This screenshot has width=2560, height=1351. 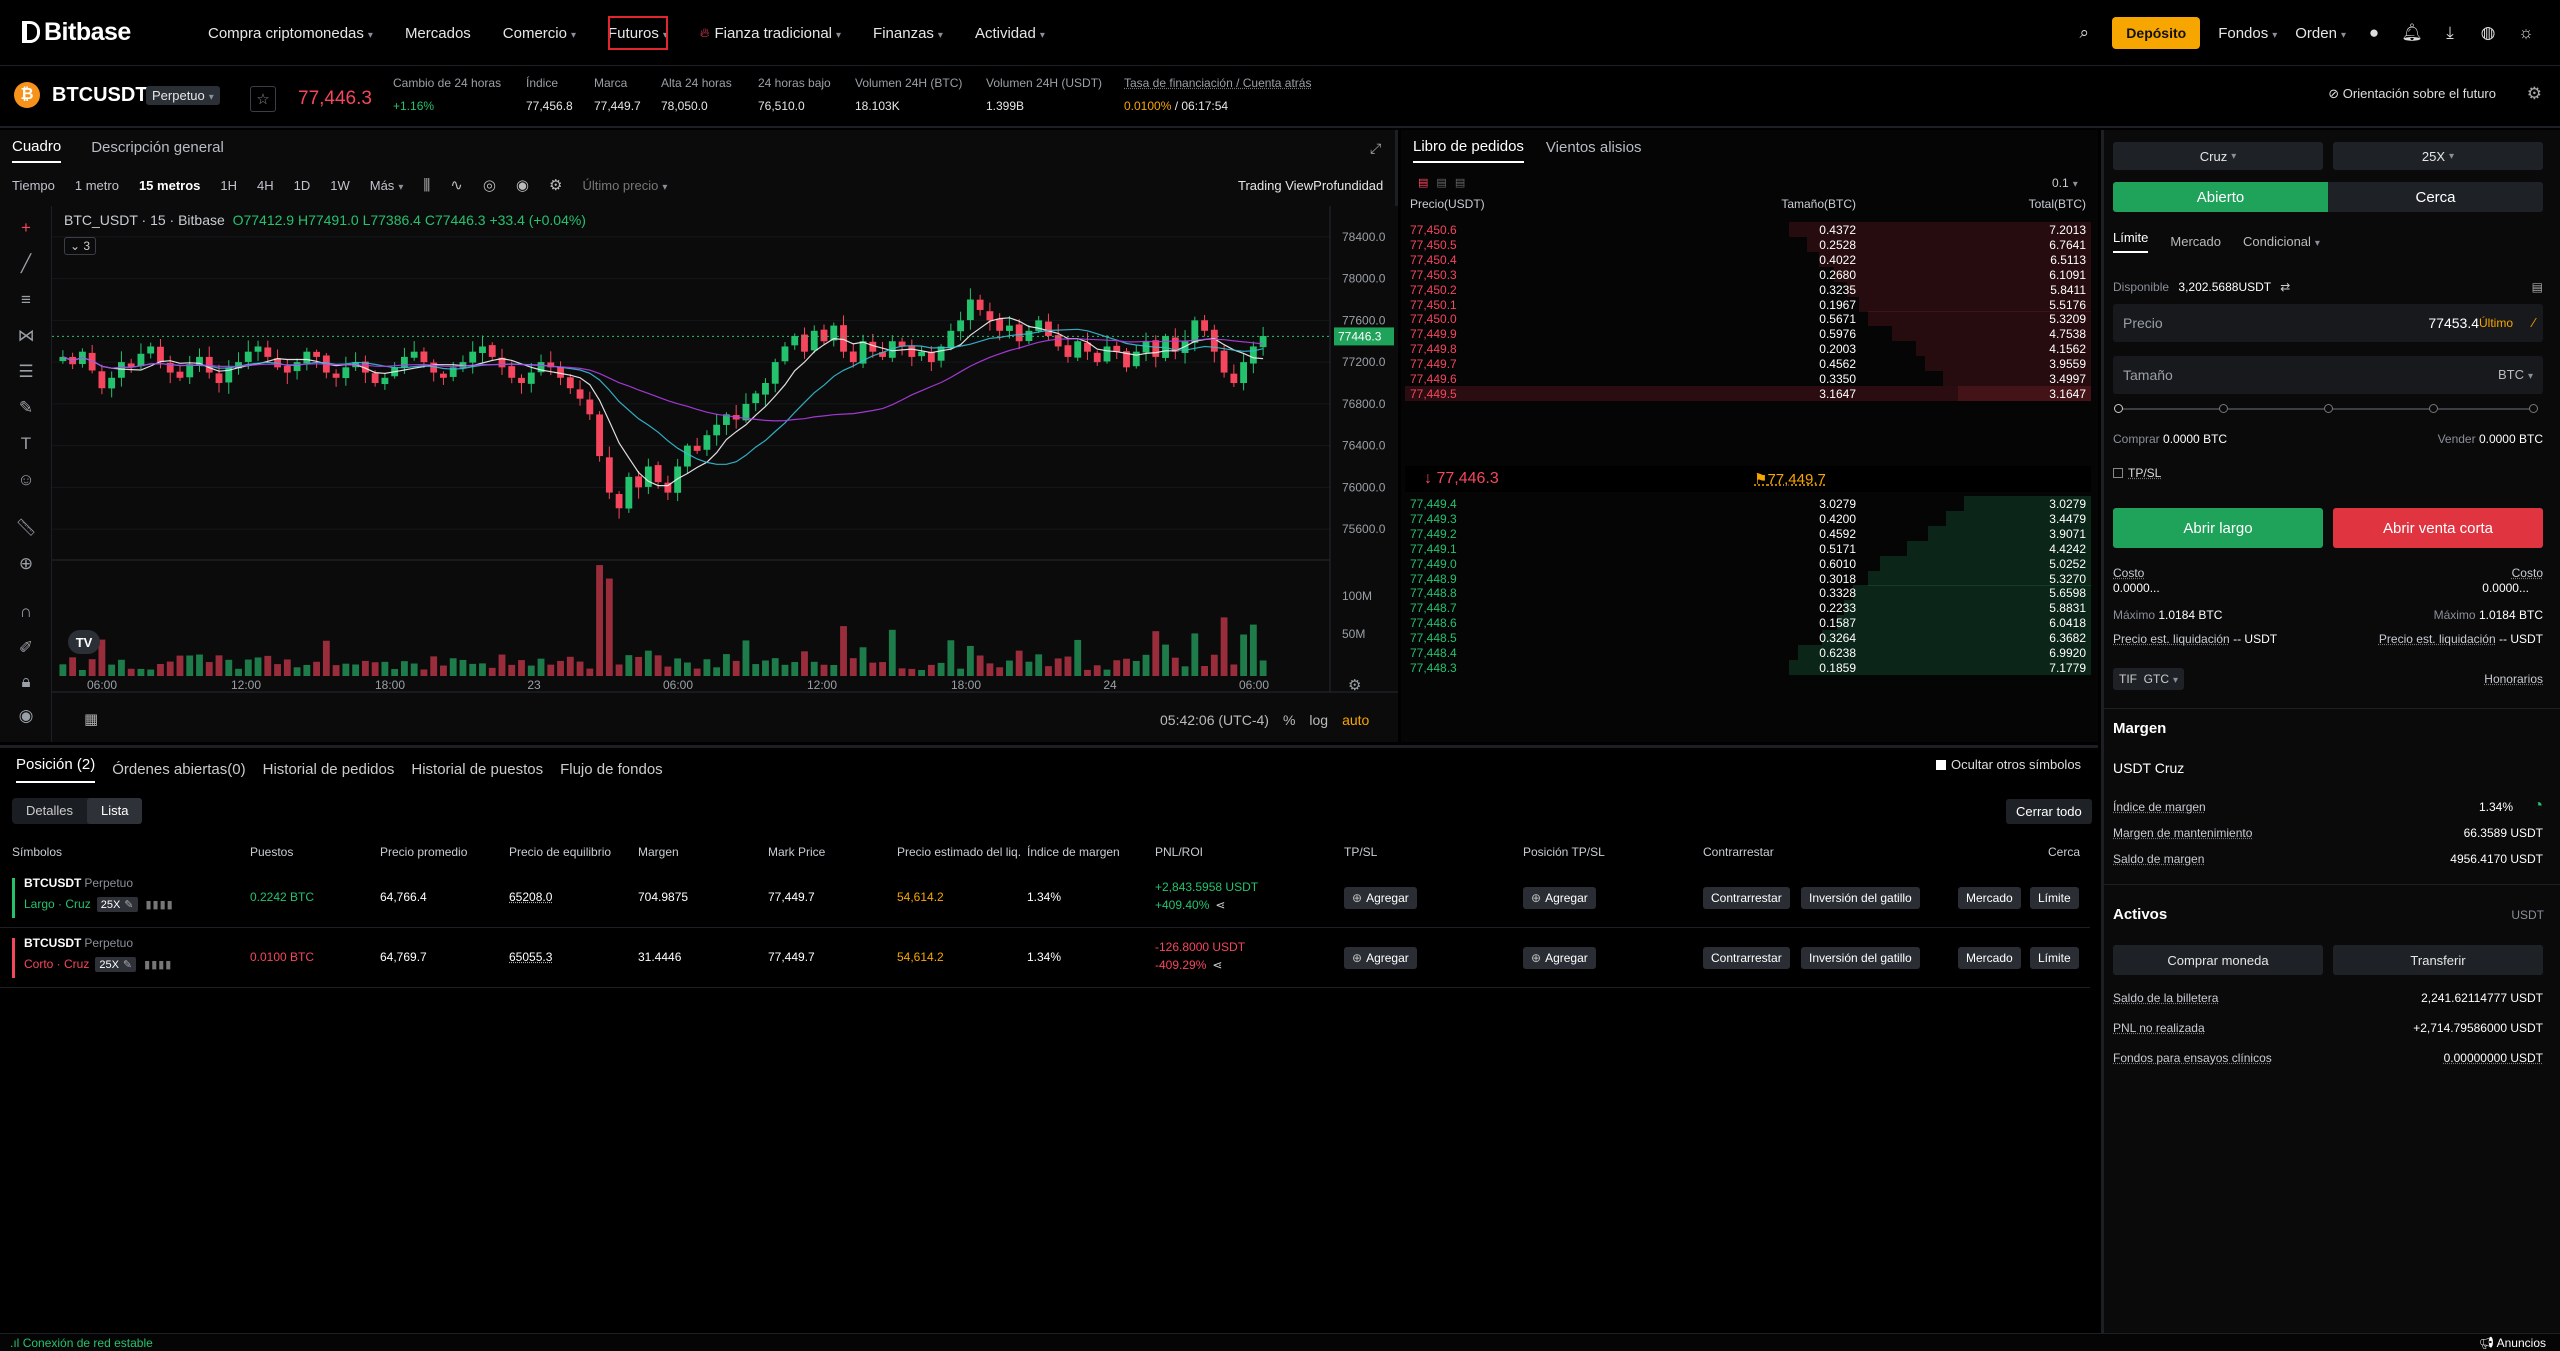 What do you see at coordinates (1941, 765) in the screenshot?
I see `hide-others-box` at bounding box center [1941, 765].